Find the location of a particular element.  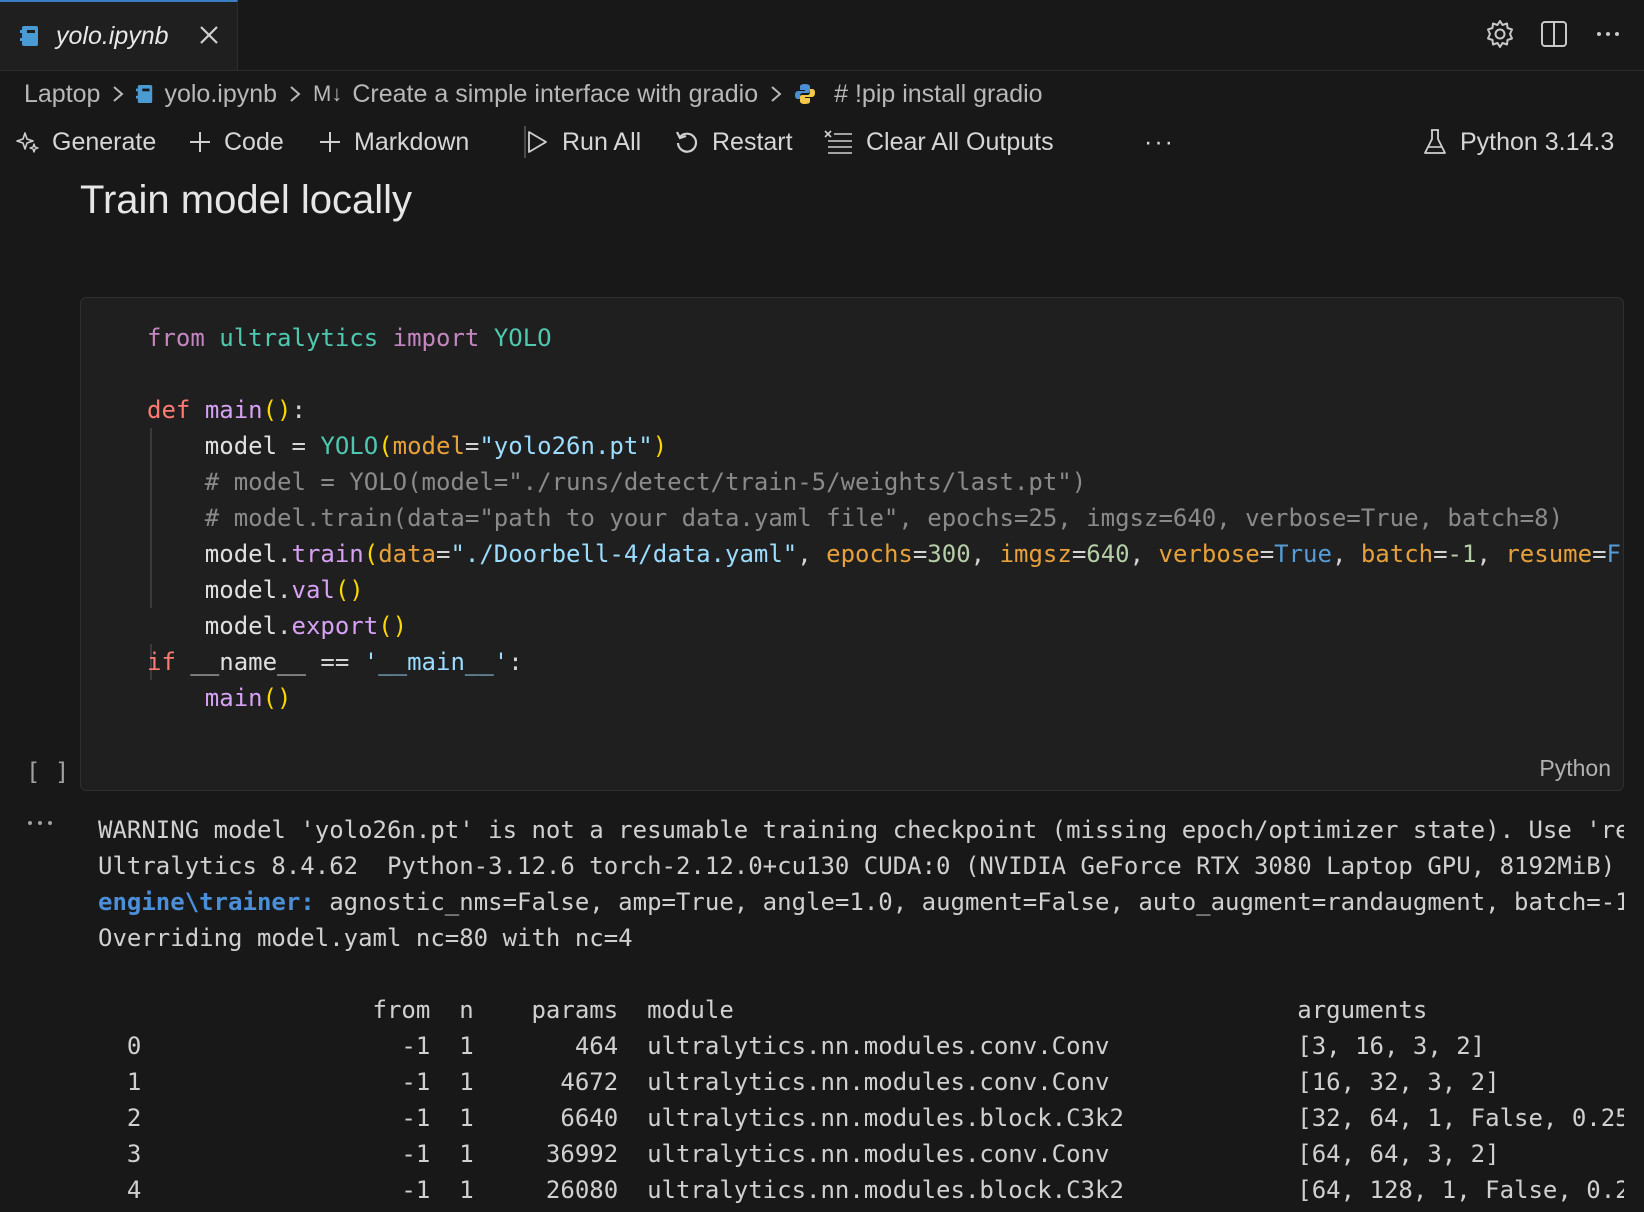

restart-icon is located at coordinates (687, 142).